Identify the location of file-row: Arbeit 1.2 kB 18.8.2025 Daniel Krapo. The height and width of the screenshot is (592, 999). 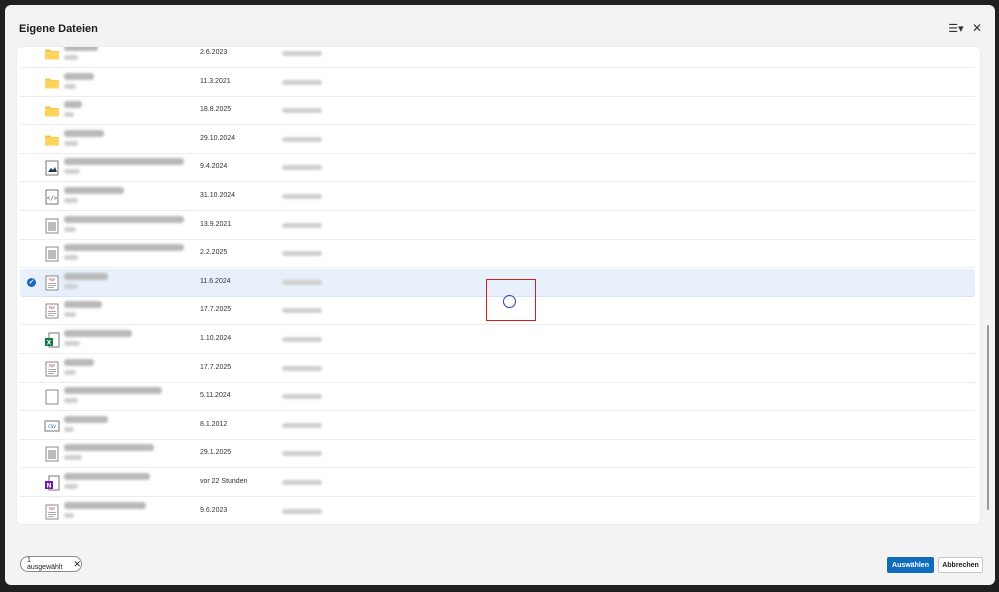
(497, 111).